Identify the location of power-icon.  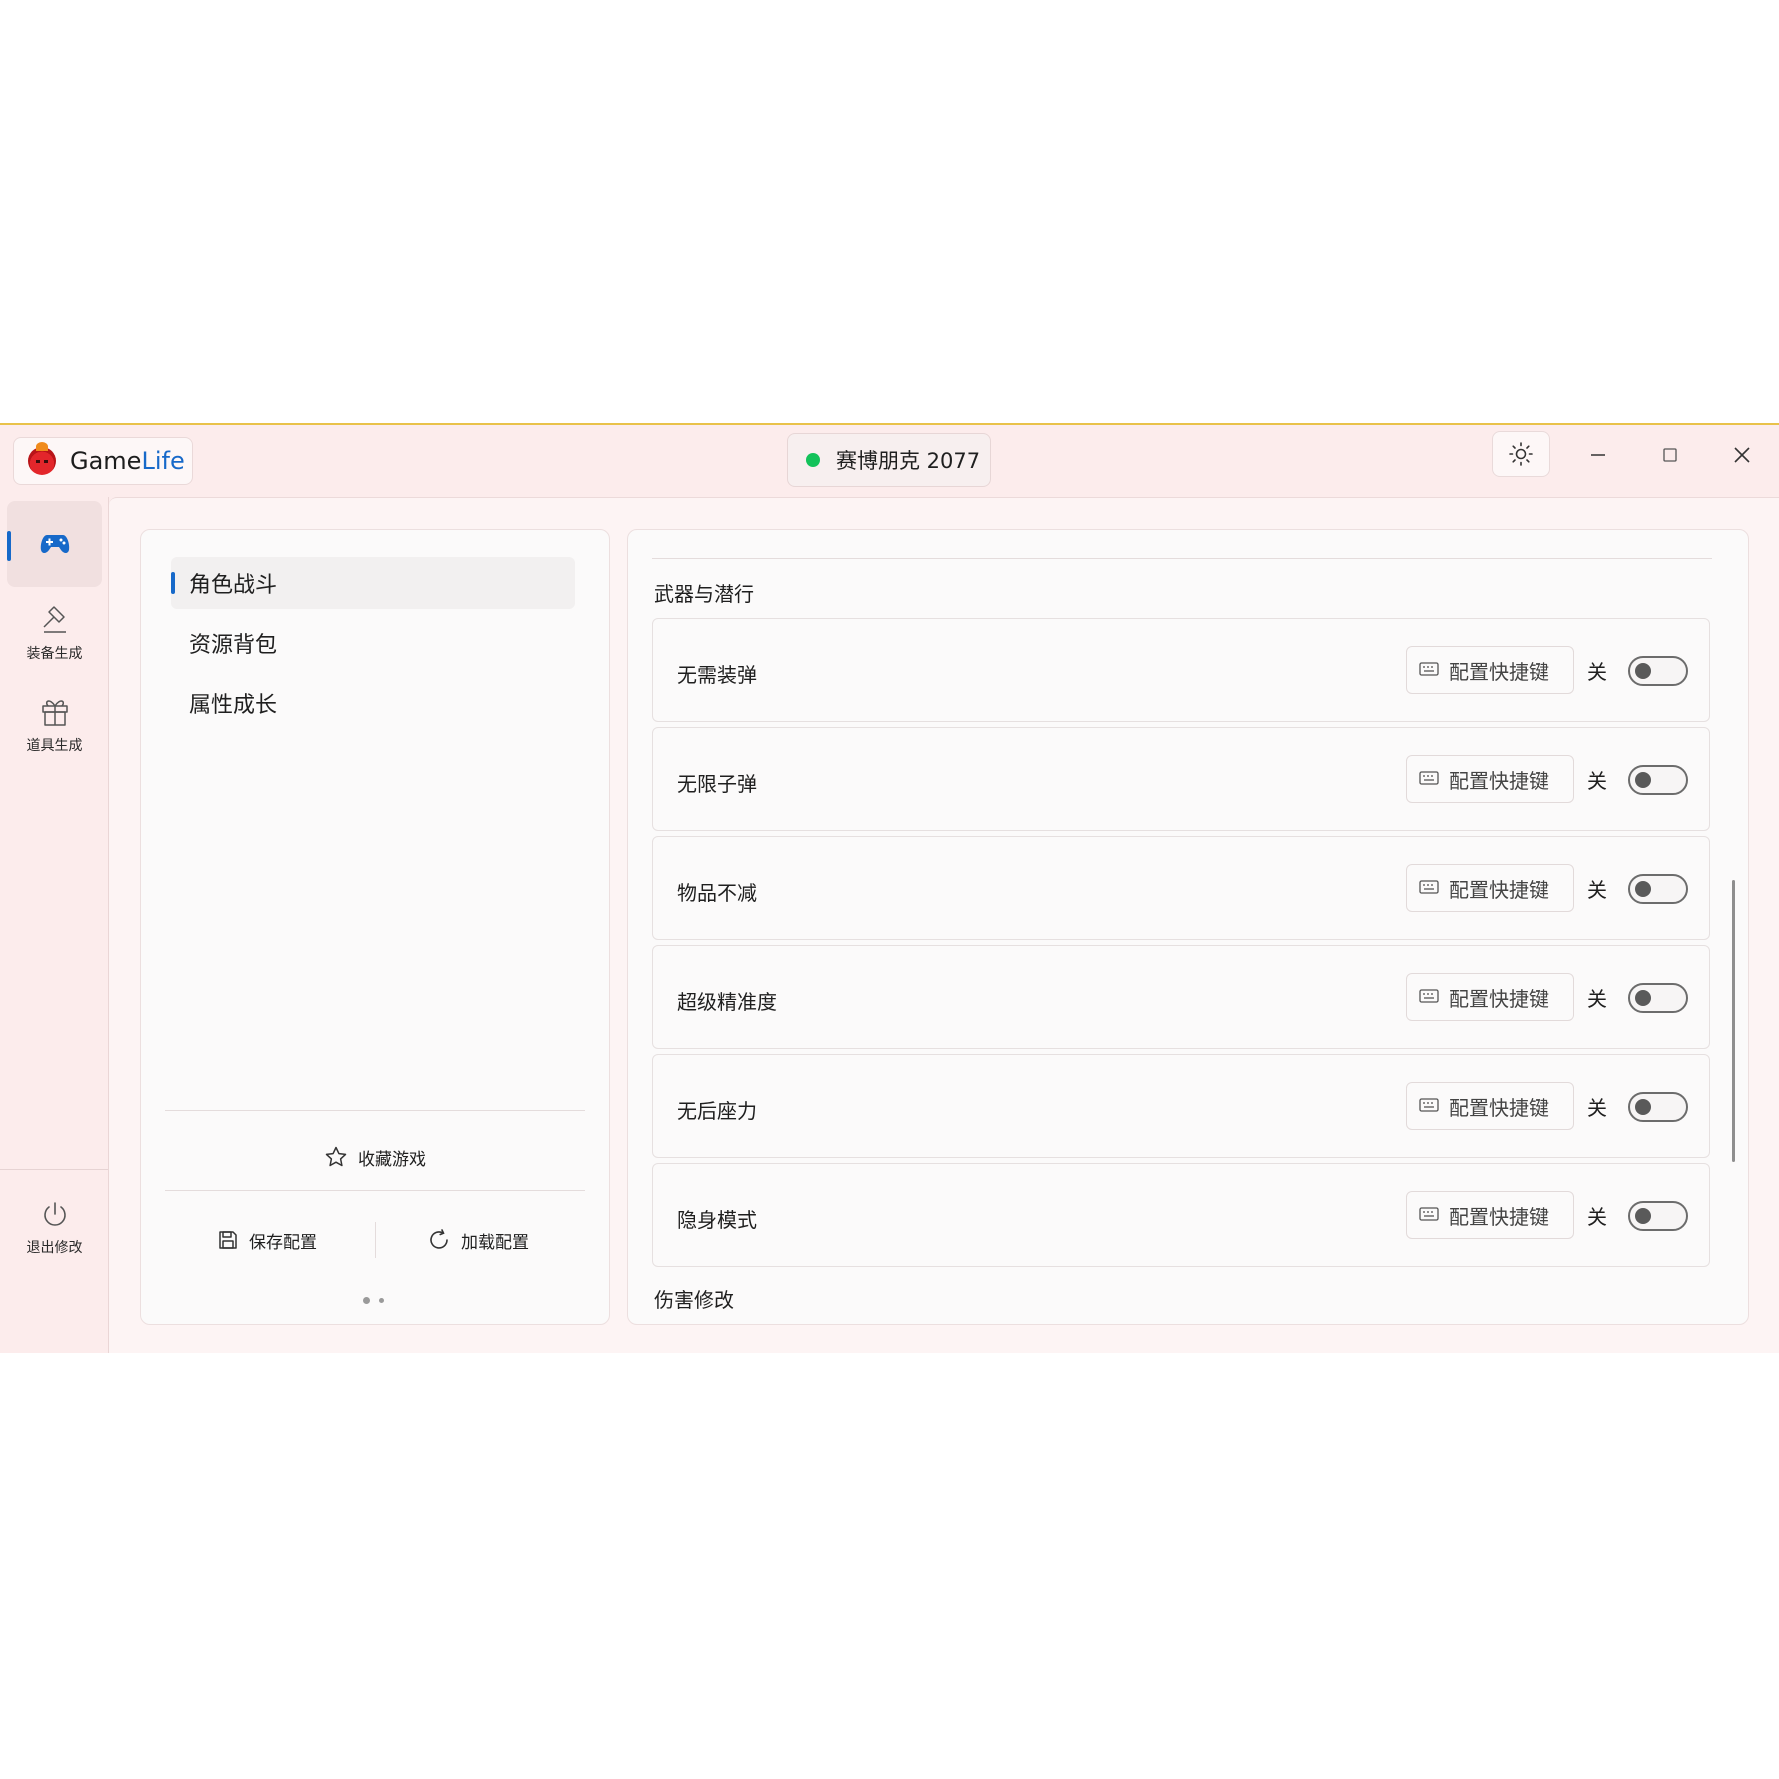
(54, 1214).